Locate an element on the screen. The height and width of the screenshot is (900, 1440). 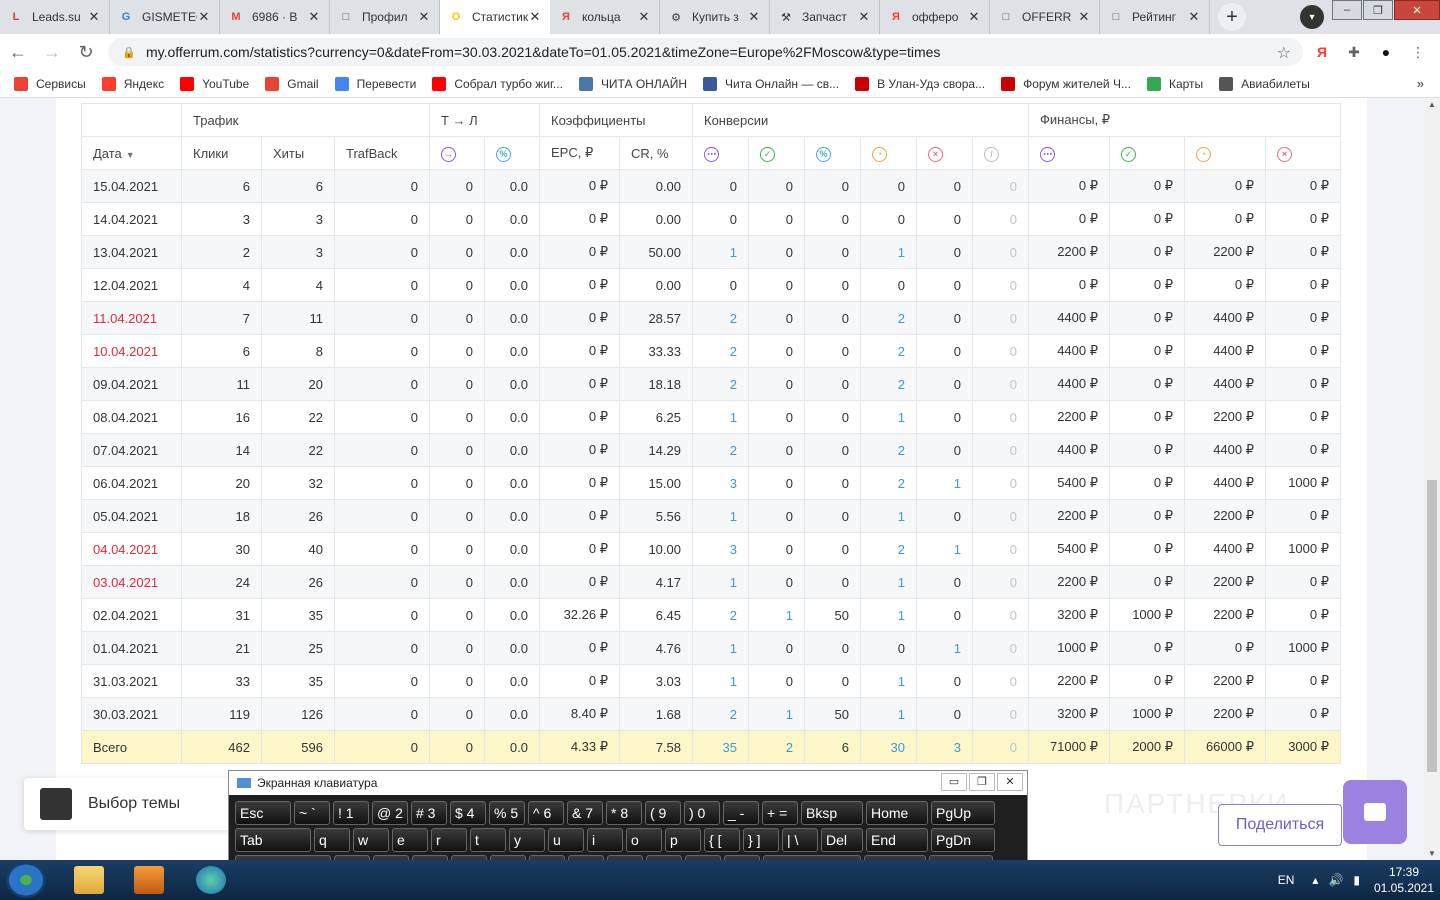
media-player-icon is located at coordinates (149, 880).